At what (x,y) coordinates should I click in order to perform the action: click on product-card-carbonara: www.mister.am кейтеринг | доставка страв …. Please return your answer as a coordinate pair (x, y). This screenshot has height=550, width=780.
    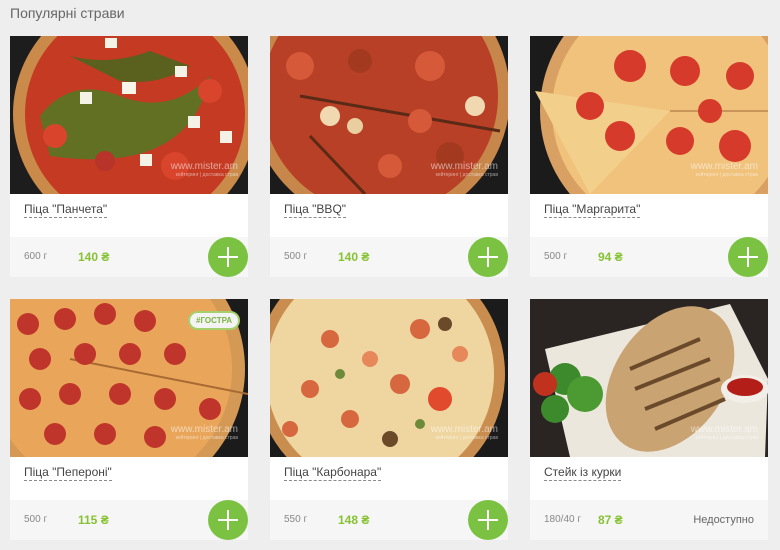
    Looking at the image, I should click on (389, 419).